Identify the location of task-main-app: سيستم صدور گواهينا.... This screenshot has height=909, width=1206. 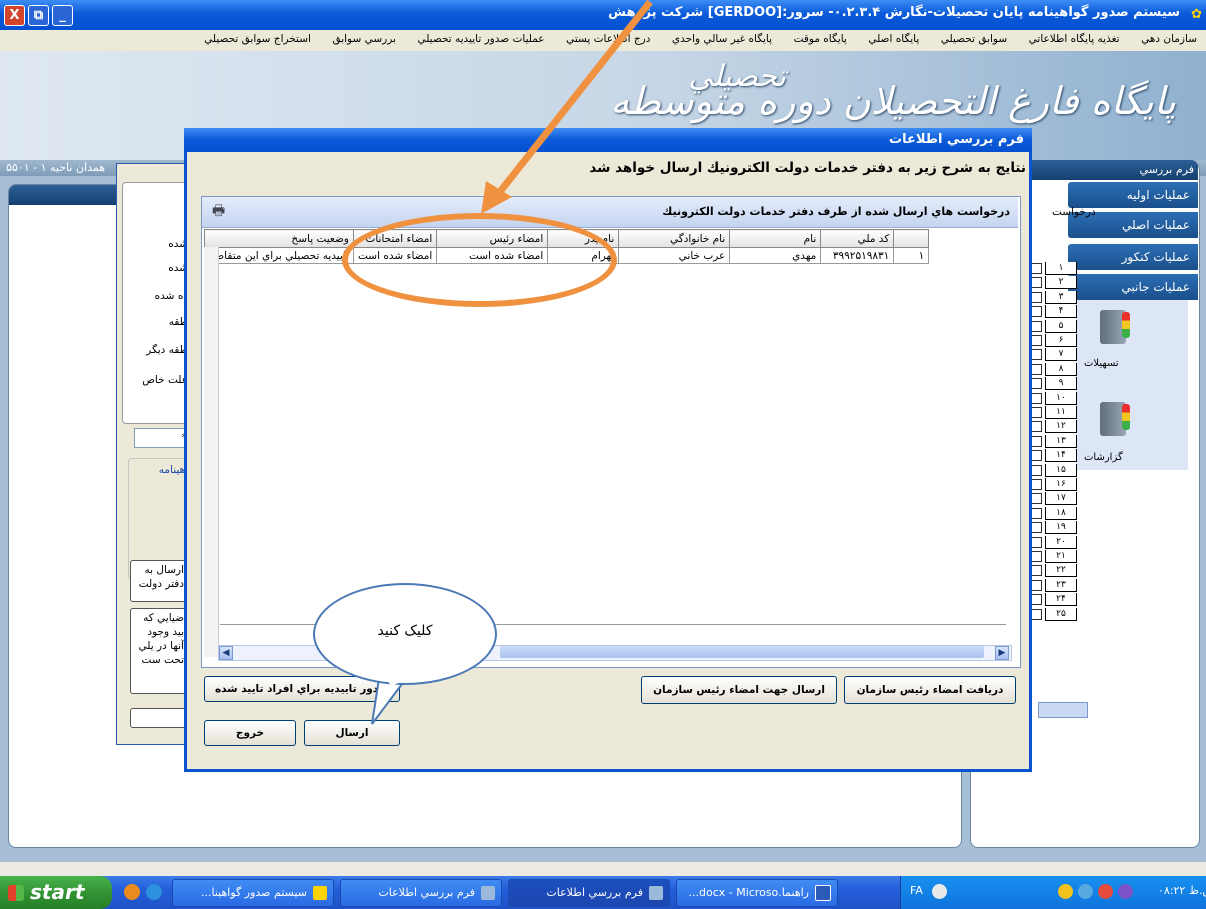
(253, 893).